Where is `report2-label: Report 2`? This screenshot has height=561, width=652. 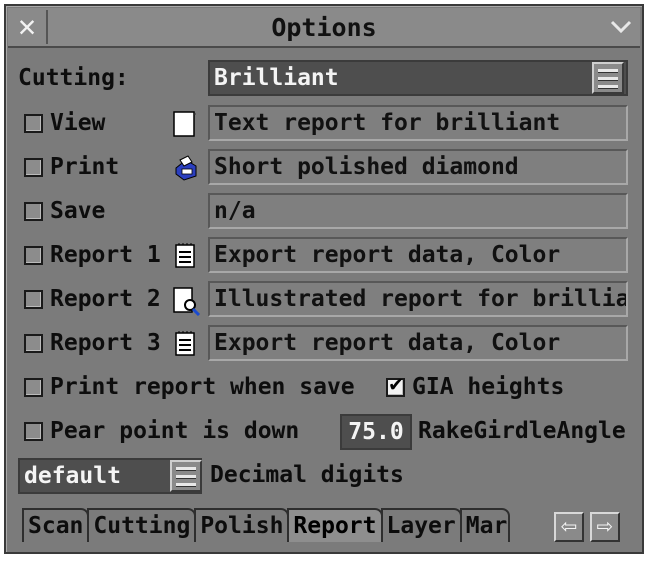 report2-label: Report 2 is located at coordinates (105, 299).